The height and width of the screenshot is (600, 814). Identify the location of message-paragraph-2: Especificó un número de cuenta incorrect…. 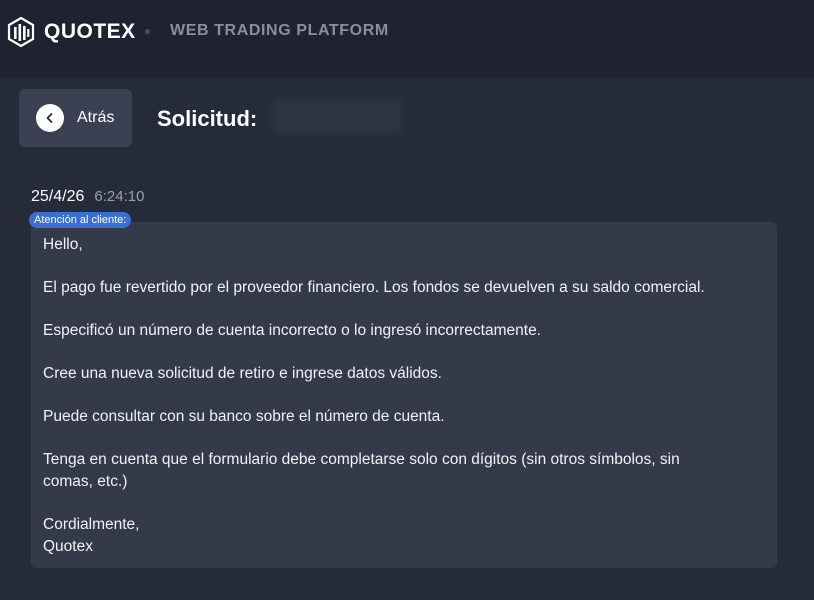
(292, 330).